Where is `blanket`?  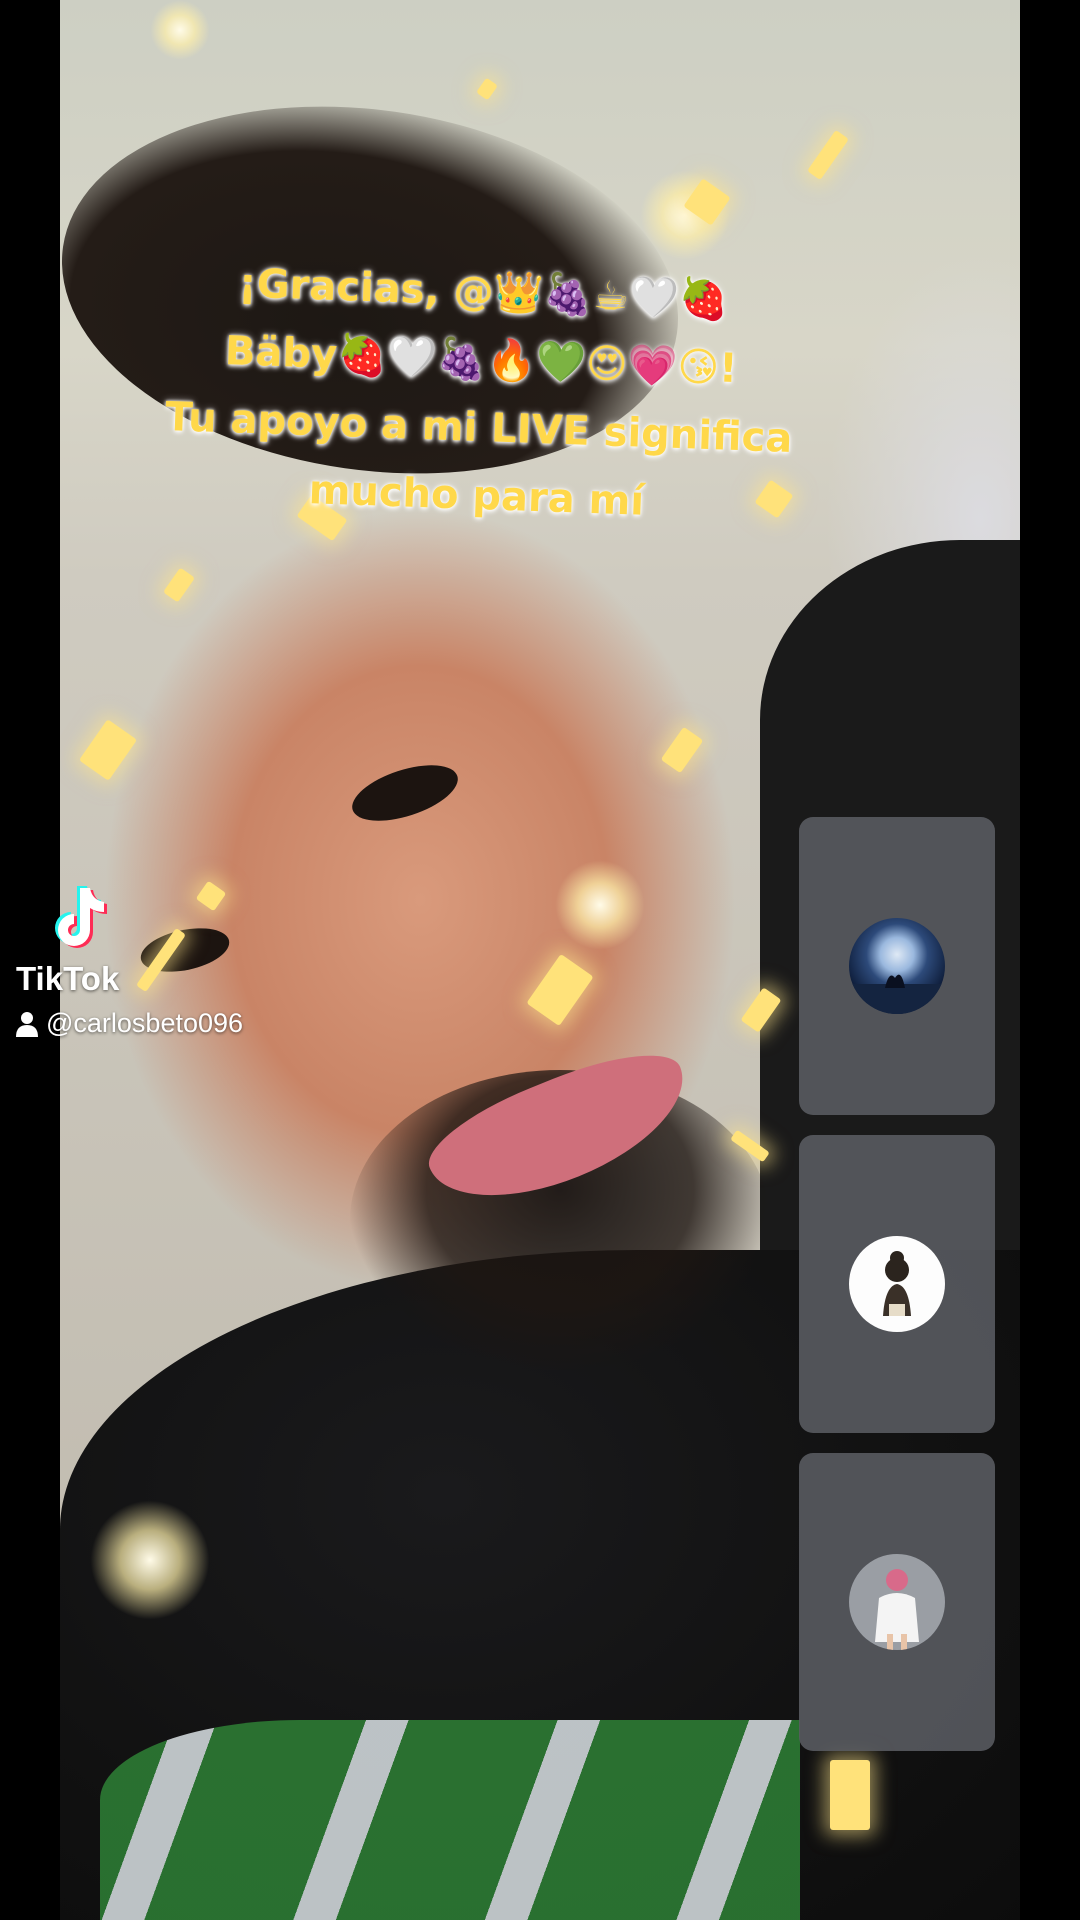 blanket is located at coordinates (450, 1820).